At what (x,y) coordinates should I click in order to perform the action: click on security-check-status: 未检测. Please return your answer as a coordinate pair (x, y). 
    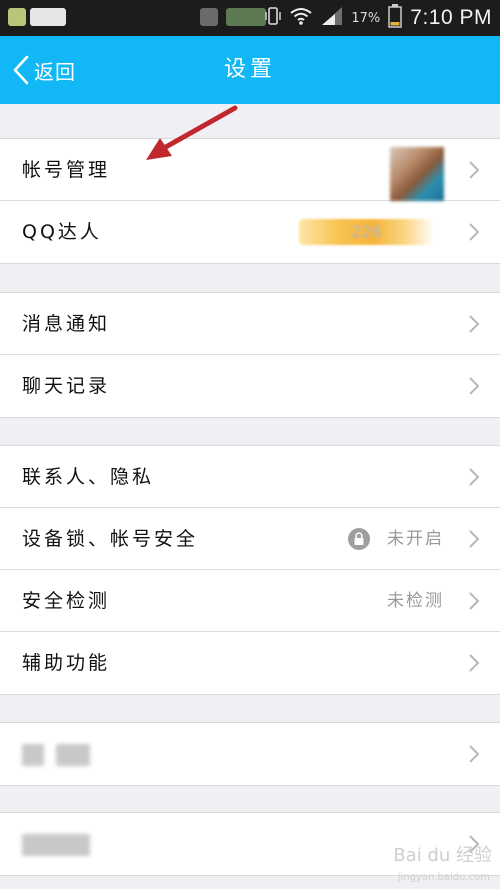
    Looking at the image, I should click on (415, 601).